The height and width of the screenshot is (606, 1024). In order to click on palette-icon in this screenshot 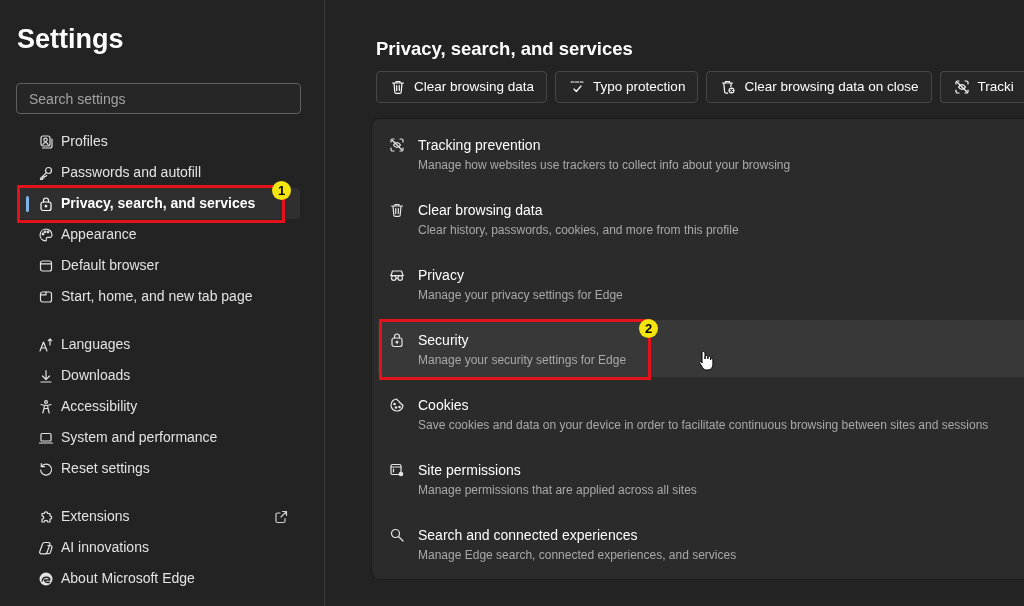, I will do `click(46, 234)`.